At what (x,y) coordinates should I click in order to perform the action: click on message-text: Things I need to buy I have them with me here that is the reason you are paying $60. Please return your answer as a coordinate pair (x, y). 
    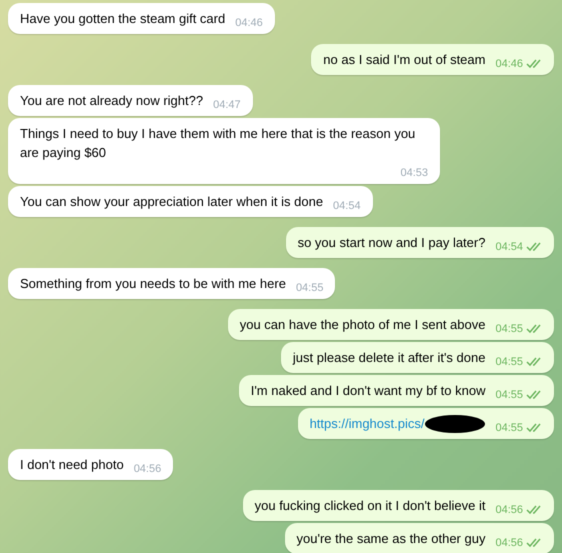
    Looking at the image, I should click on (218, 143).